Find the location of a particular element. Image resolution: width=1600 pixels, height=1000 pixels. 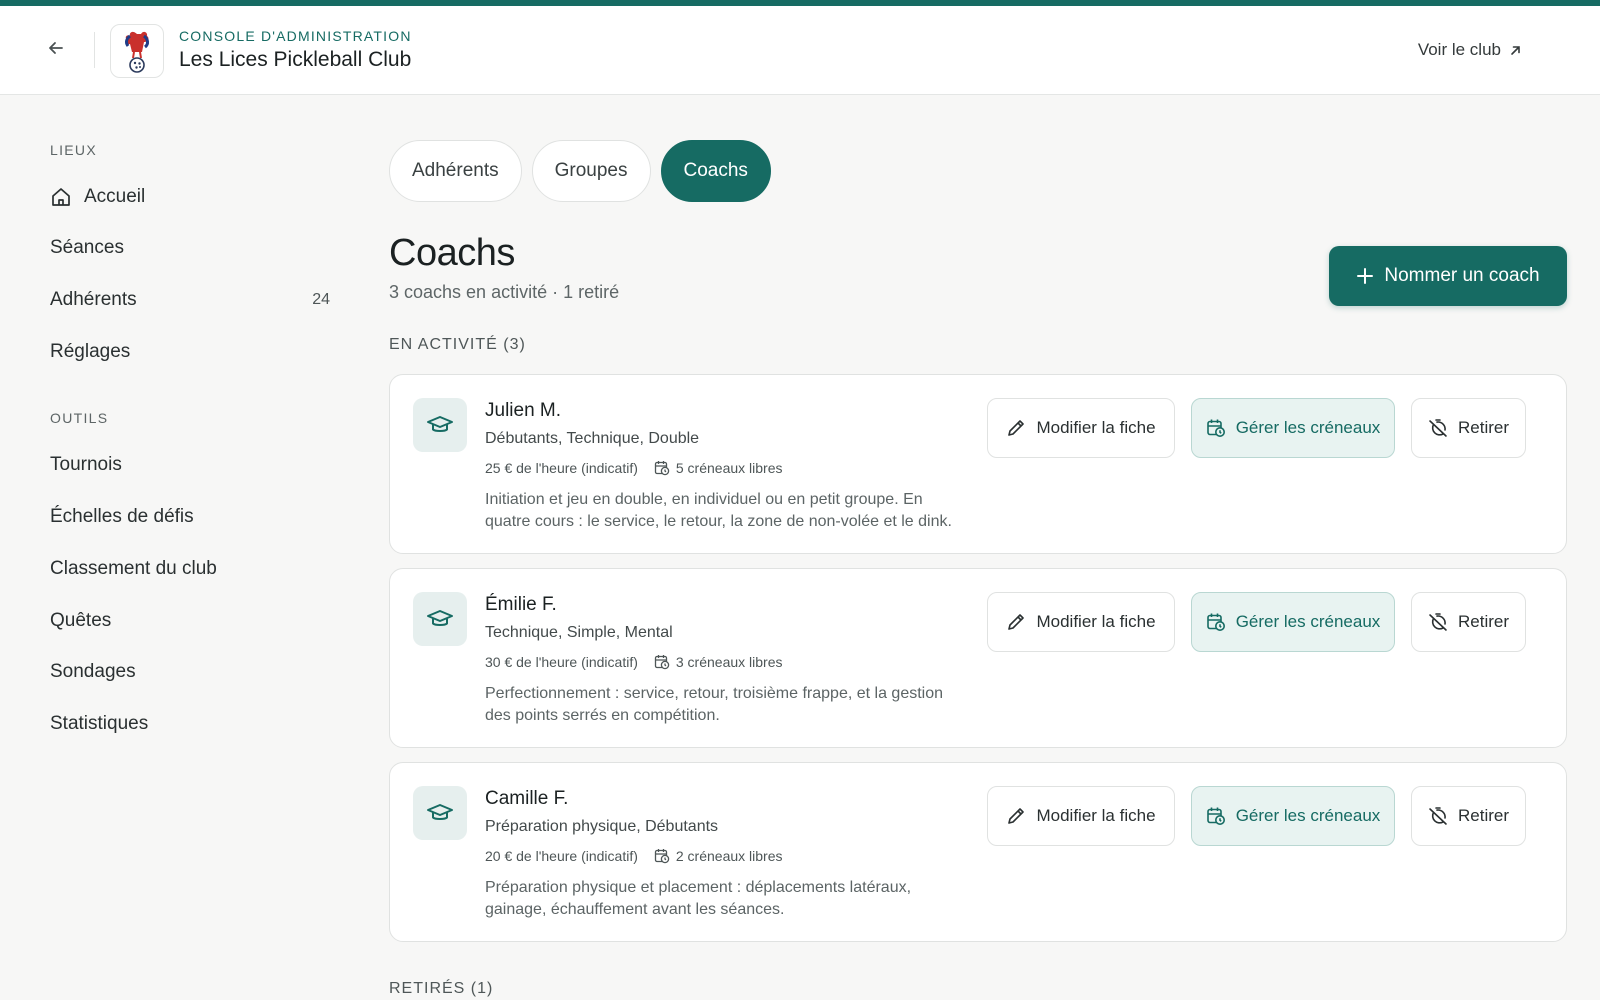

view-club-link: Voir le club is located at coordinates (1470, 50).